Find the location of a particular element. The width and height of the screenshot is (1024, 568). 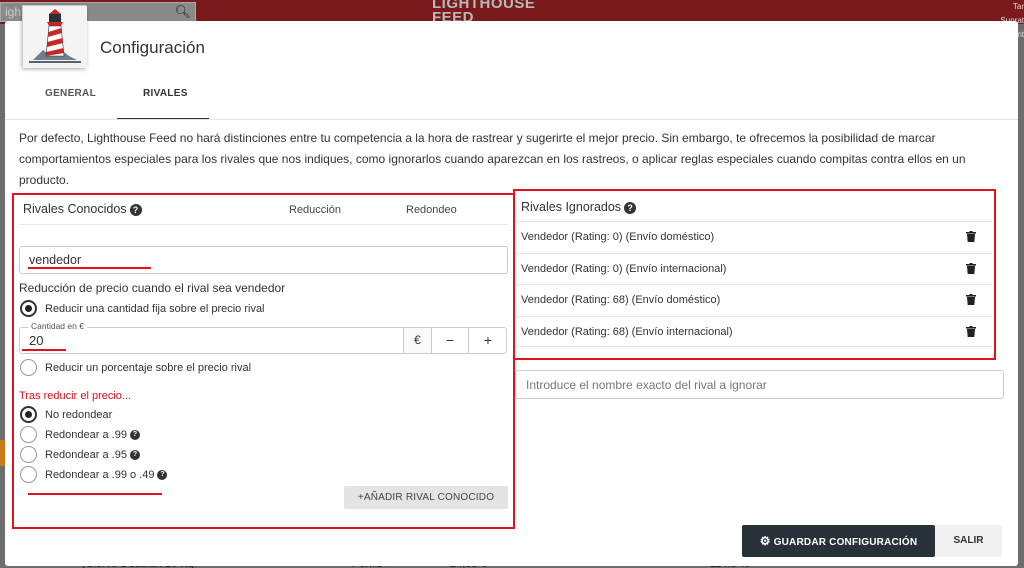

amount-value: 20 is located at coordinates (36, 340).